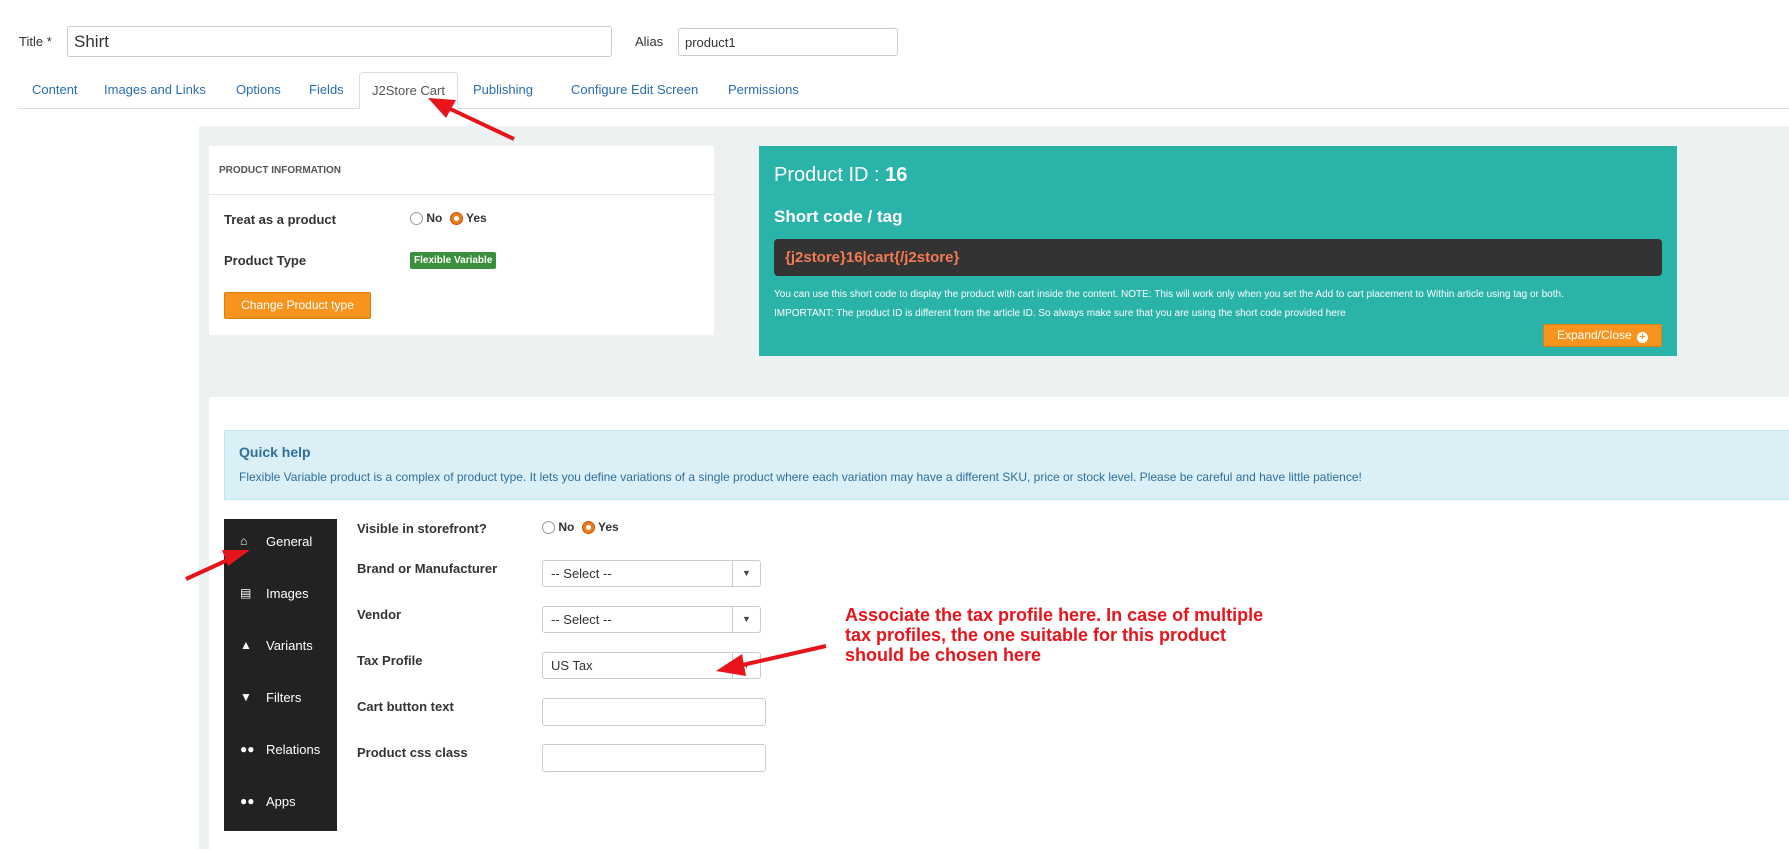 Image resolution: width=1789 pixels, height=849 pixels. Describe the element at coordinates (416, 219) in the screenshot. I see `treat-no-radio` at that location.